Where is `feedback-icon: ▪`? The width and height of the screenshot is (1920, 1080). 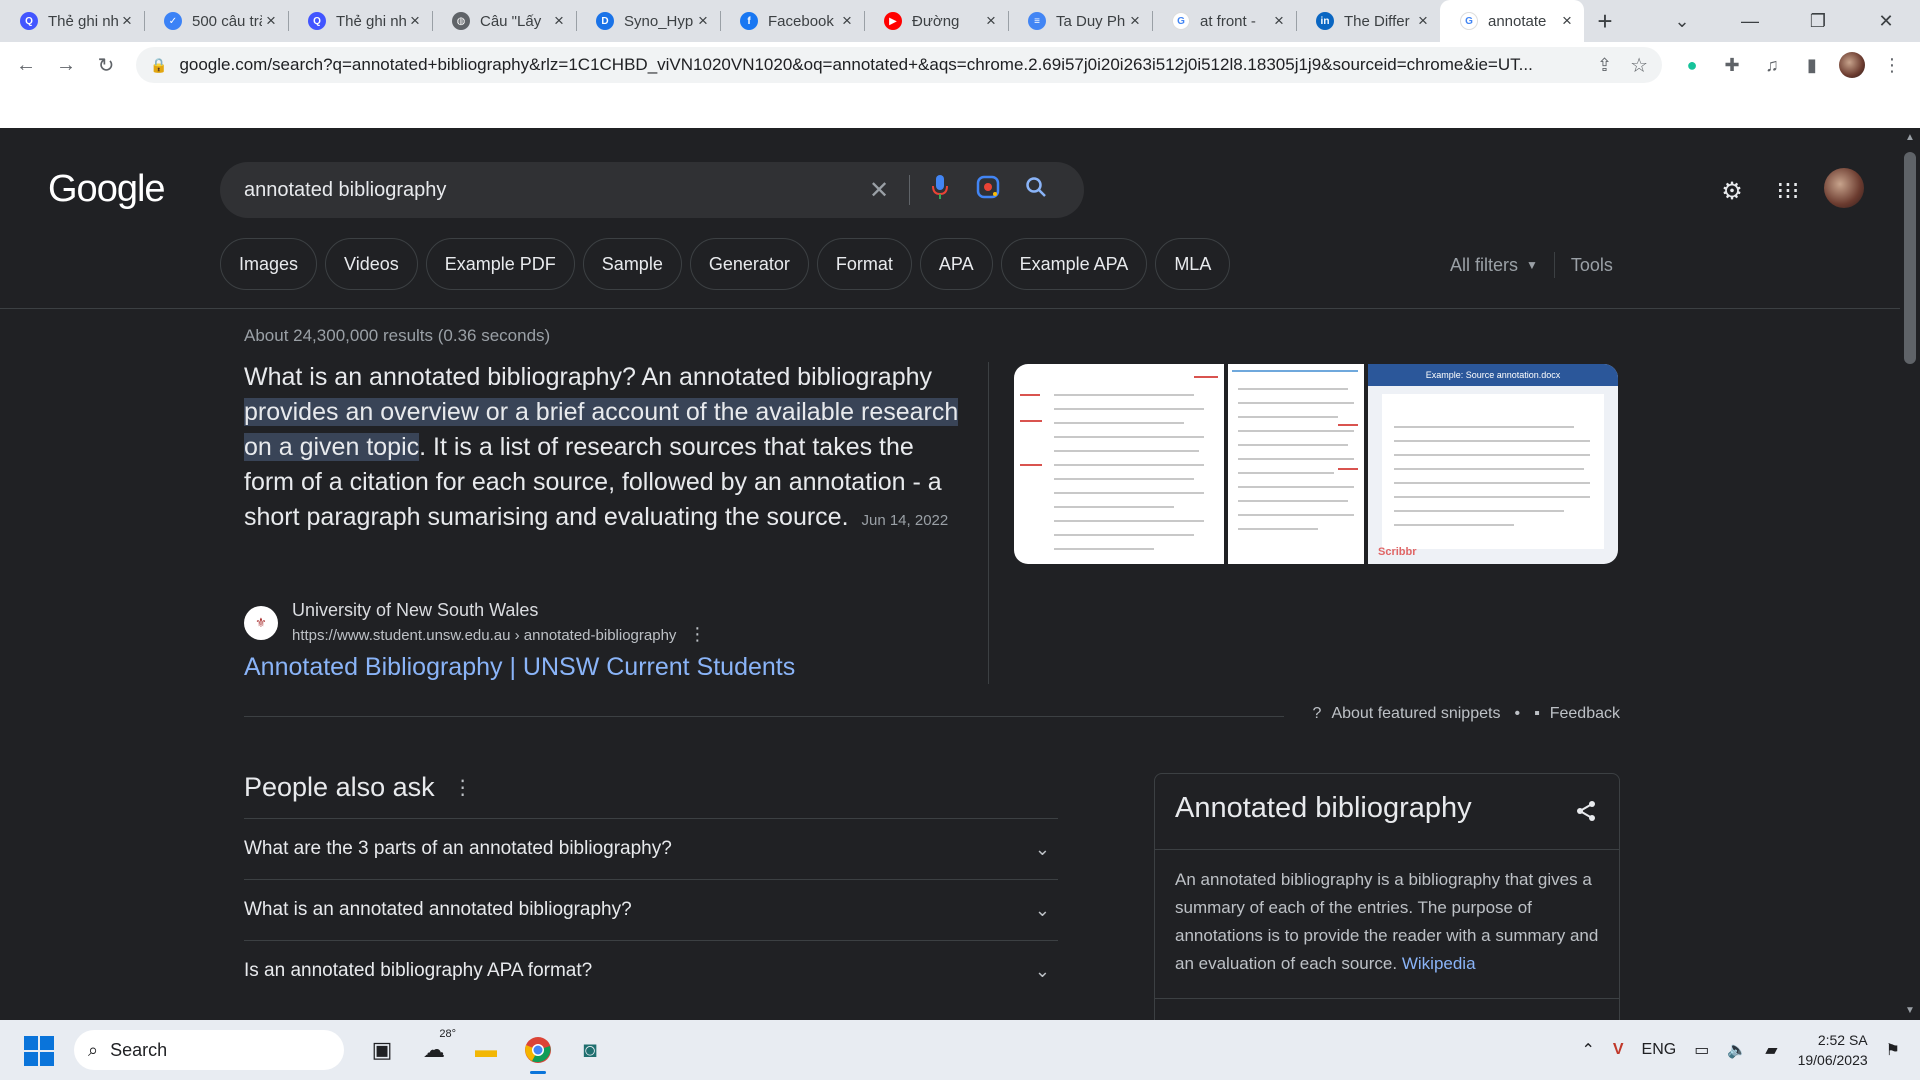 feedback-icon: ▪ is located at coordinates (1537, 714).